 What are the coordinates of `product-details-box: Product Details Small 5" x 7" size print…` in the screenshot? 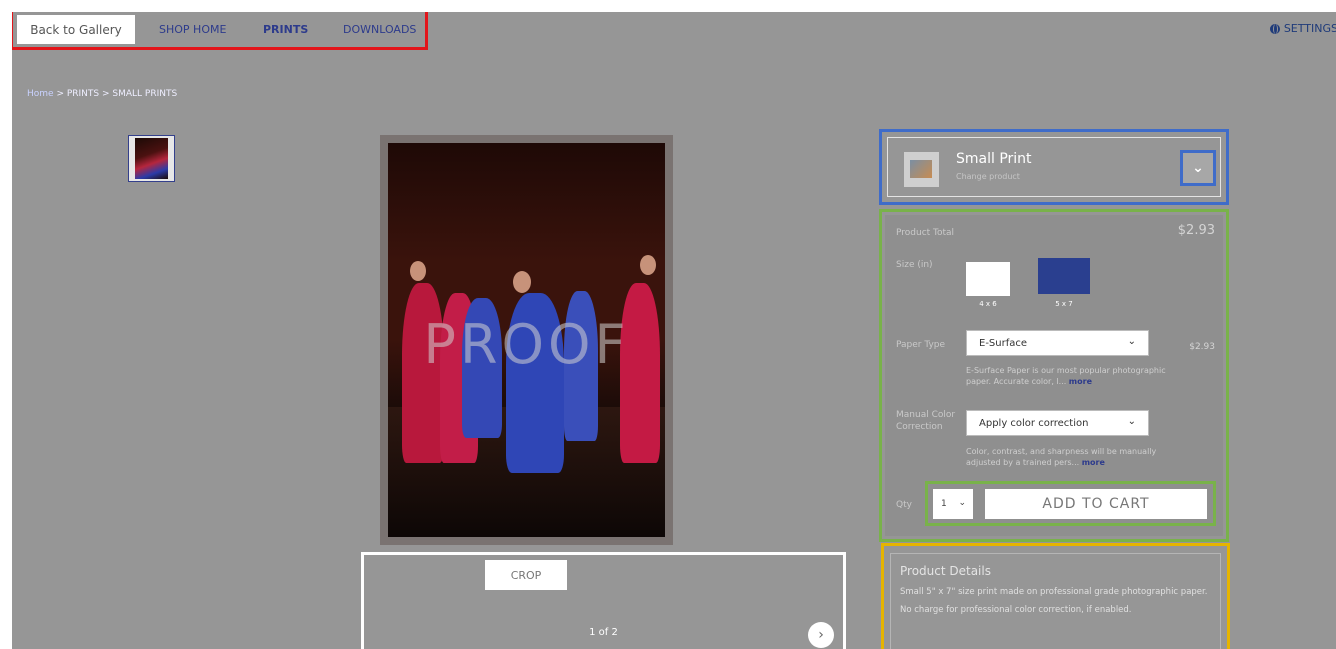 It's located at (1055, 601).